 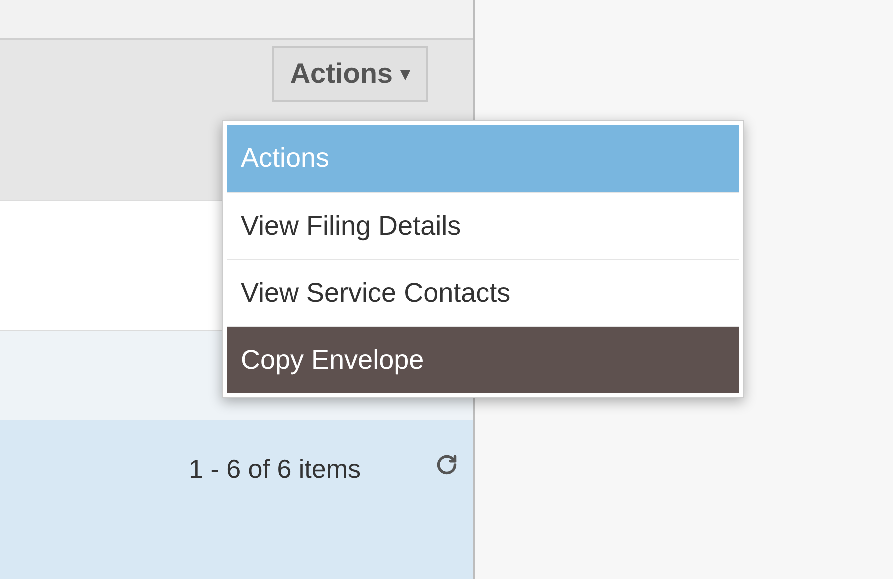 What do you see at coordinates (350, 74) in the screenshot?
I see `actions-button: Actions ▾` at bounding box center [350, 74].